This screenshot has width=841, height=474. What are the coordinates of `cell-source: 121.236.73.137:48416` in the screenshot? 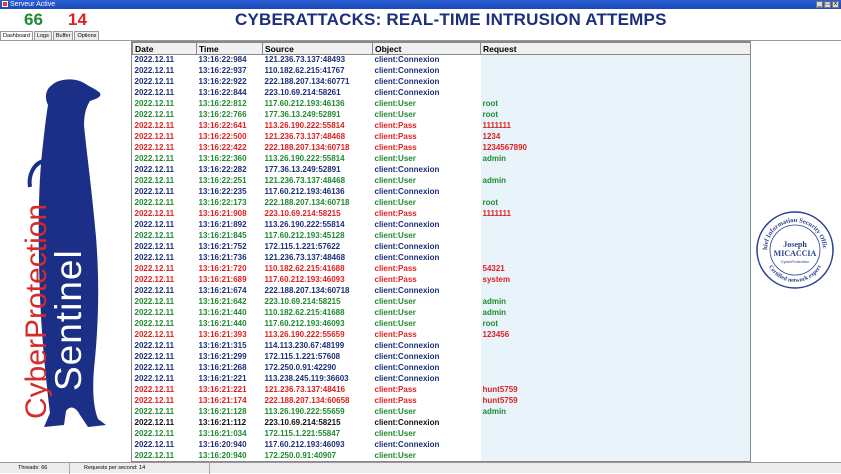 It's located at (317, 390).